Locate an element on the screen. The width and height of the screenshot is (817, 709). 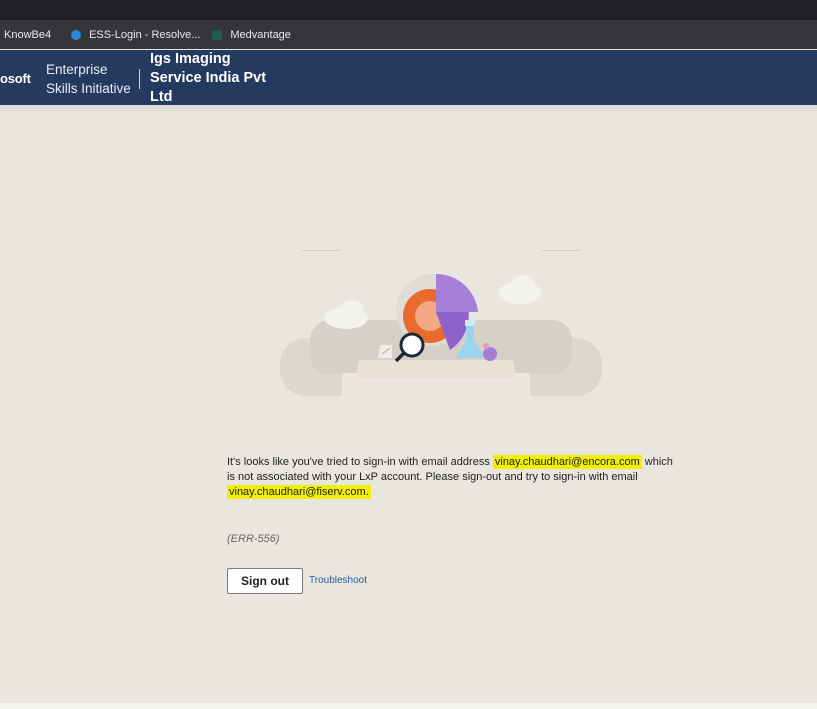
expected-email: vinay.chaudhari@fiserv.com. is located at coordinates (299, 492).